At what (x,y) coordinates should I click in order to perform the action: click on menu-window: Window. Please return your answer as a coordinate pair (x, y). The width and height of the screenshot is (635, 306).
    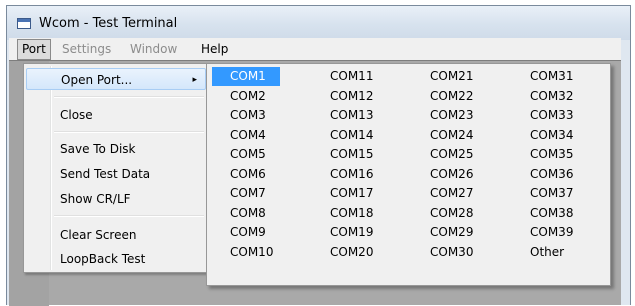
    Looking at the image, I should click on (153, 49).